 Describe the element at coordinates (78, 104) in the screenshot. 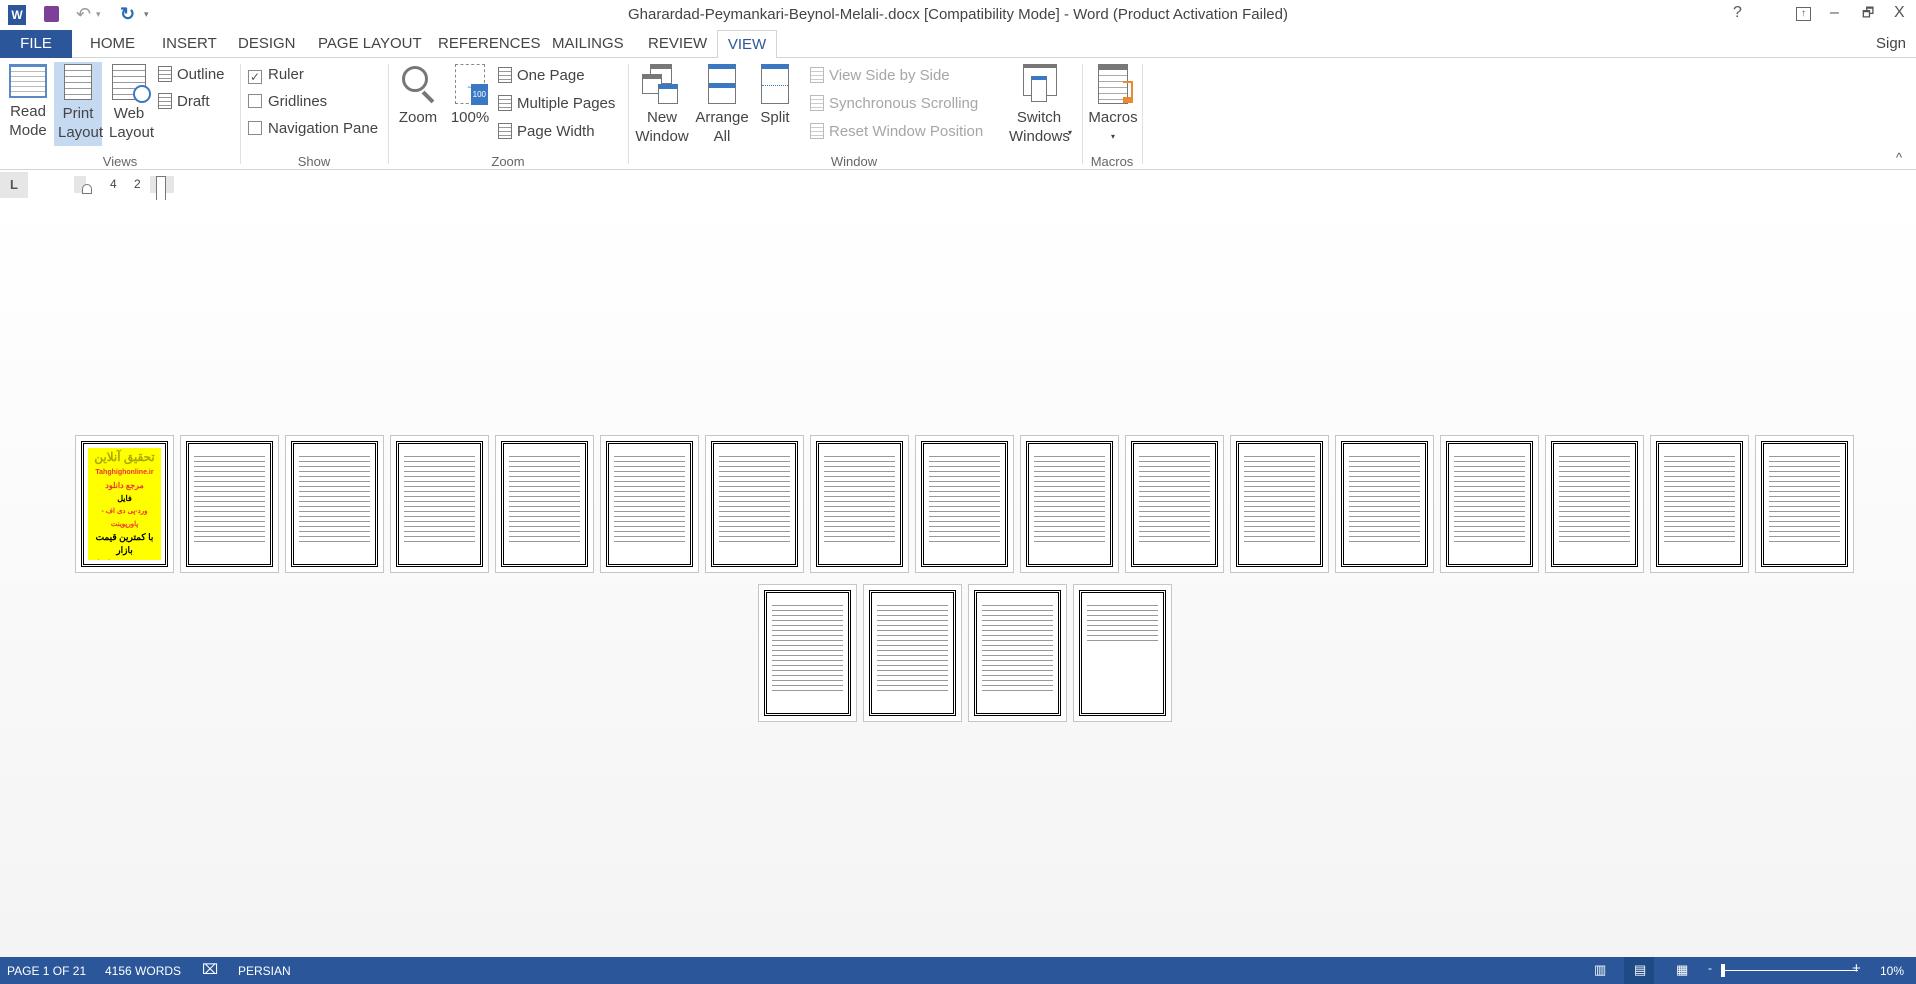

I see `print-layout-button: Print Layout` at that location.